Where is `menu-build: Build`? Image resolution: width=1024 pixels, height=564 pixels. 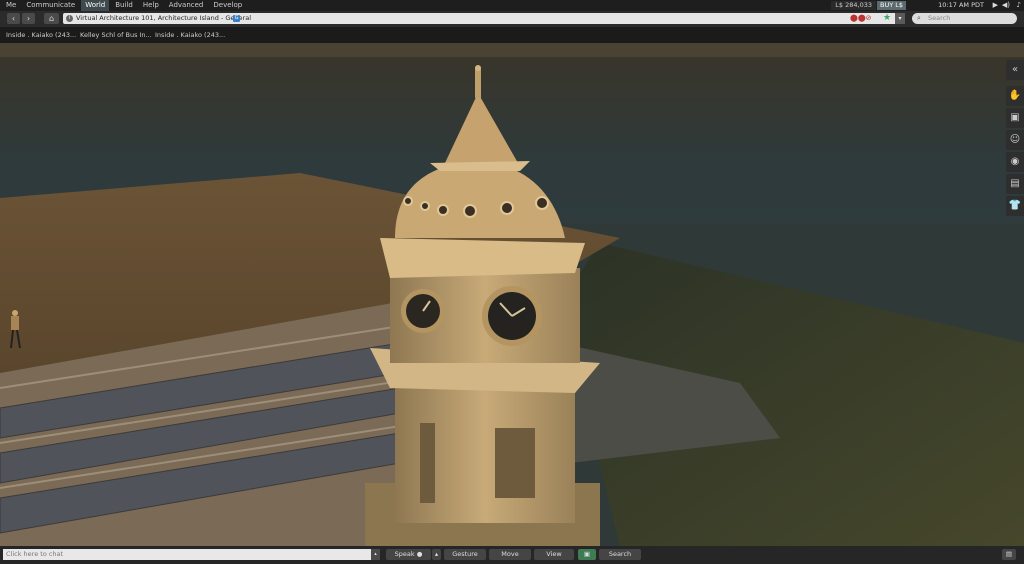
menu-build: Build is located at coordinates (124, 5).